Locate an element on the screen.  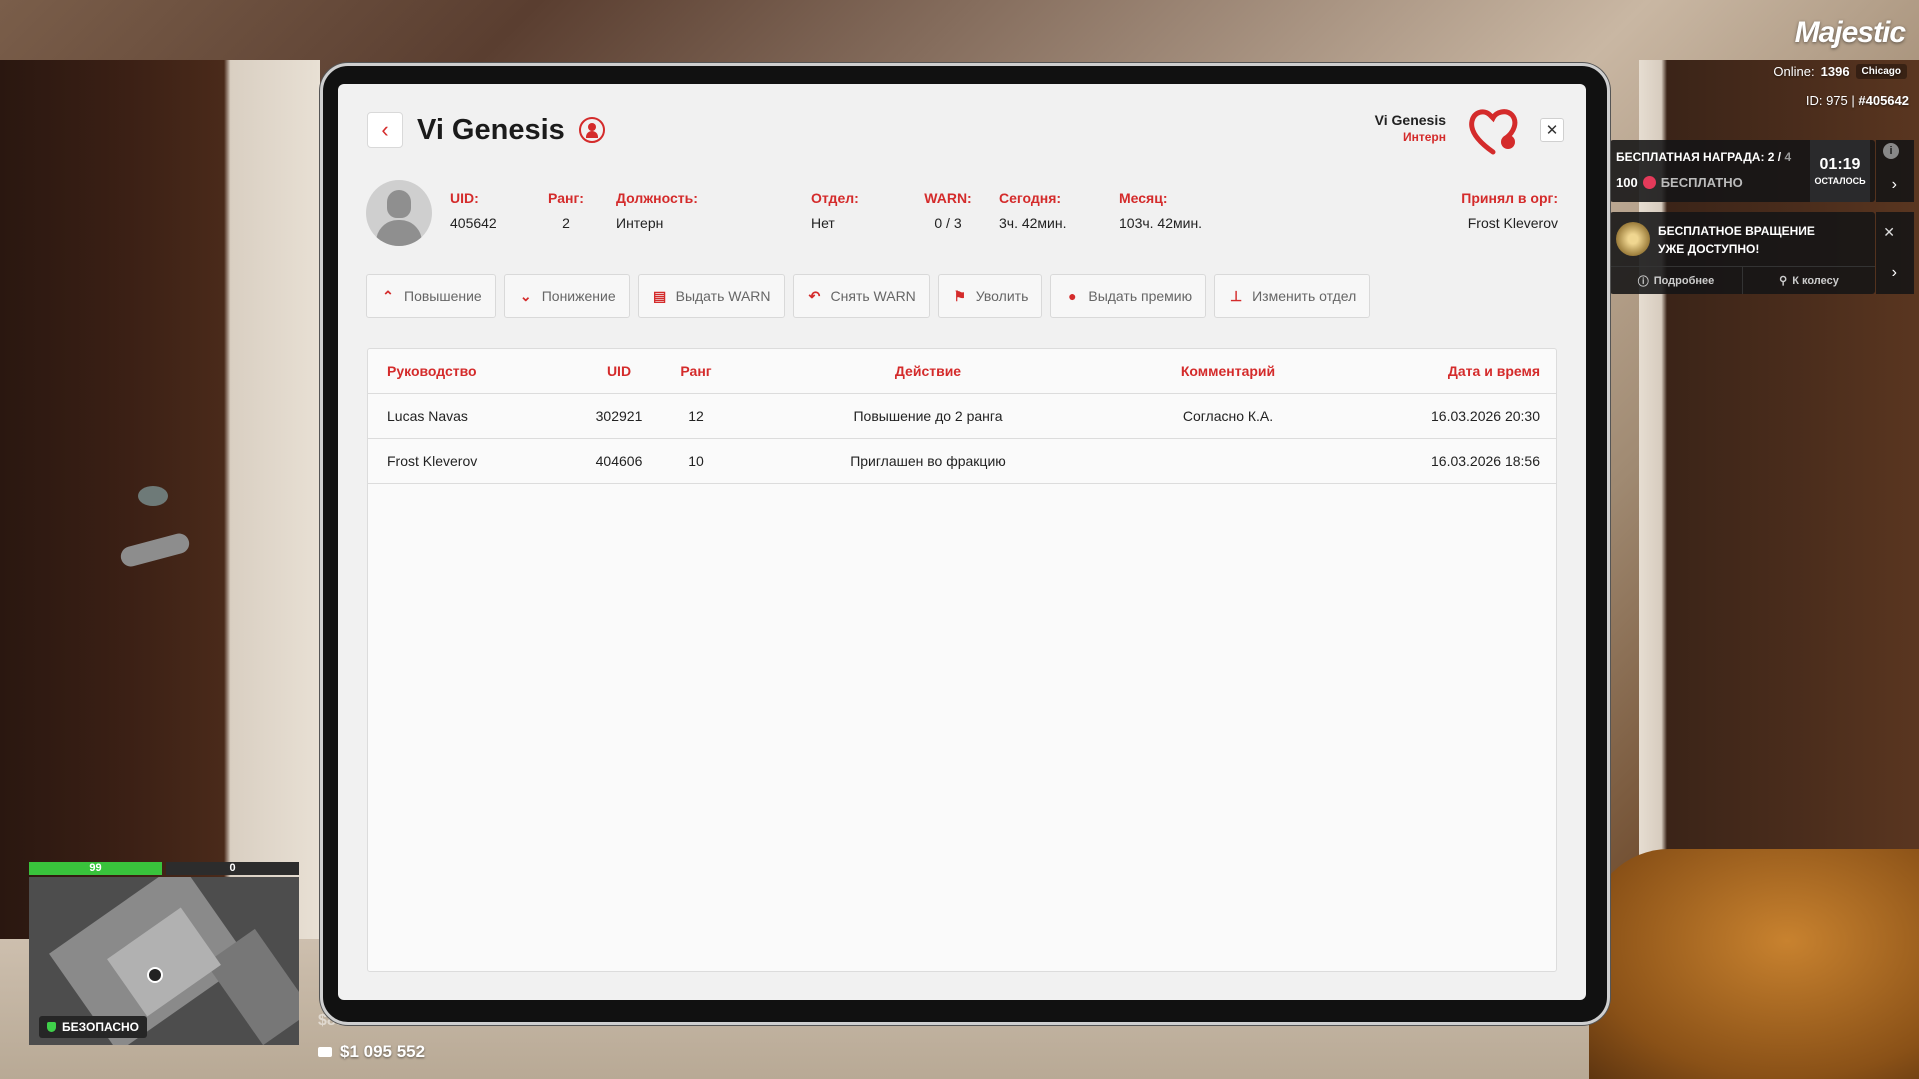
accepted-by-value: Frost Kleverov is located at coordinates (1512, 223).